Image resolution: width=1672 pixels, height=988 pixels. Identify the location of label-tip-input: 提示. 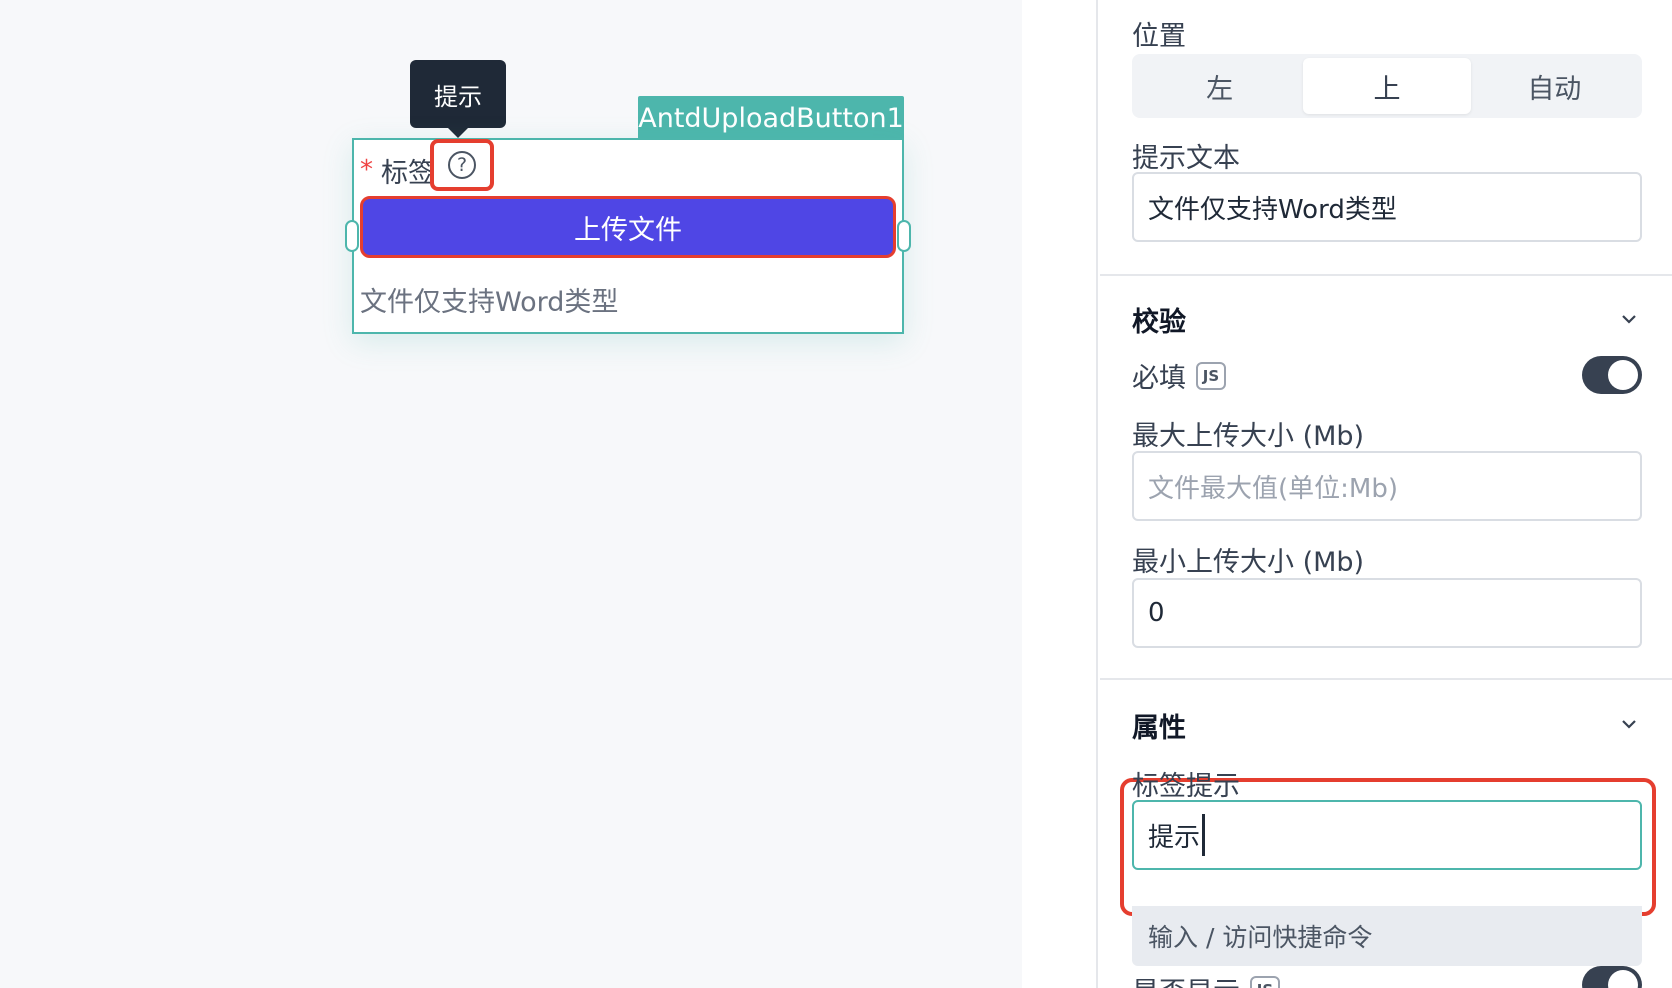
(1387, 835).